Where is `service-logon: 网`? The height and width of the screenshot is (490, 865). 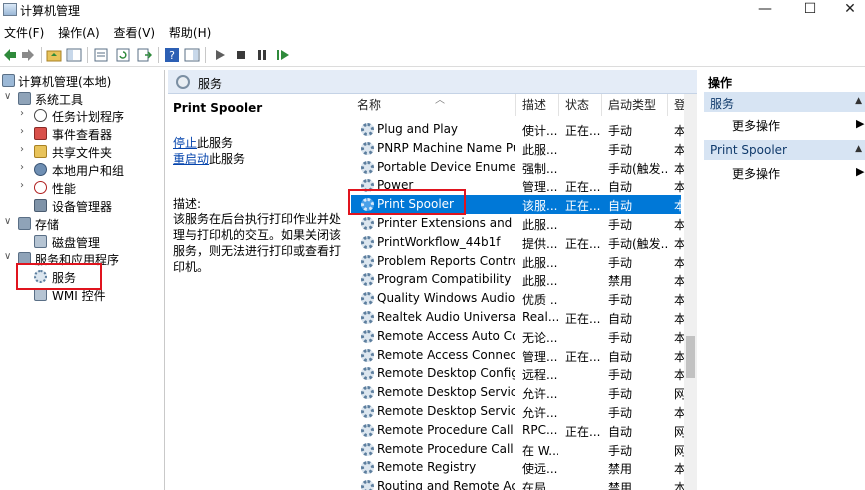
service-logon: 网 is located at coordinates (679, 450).